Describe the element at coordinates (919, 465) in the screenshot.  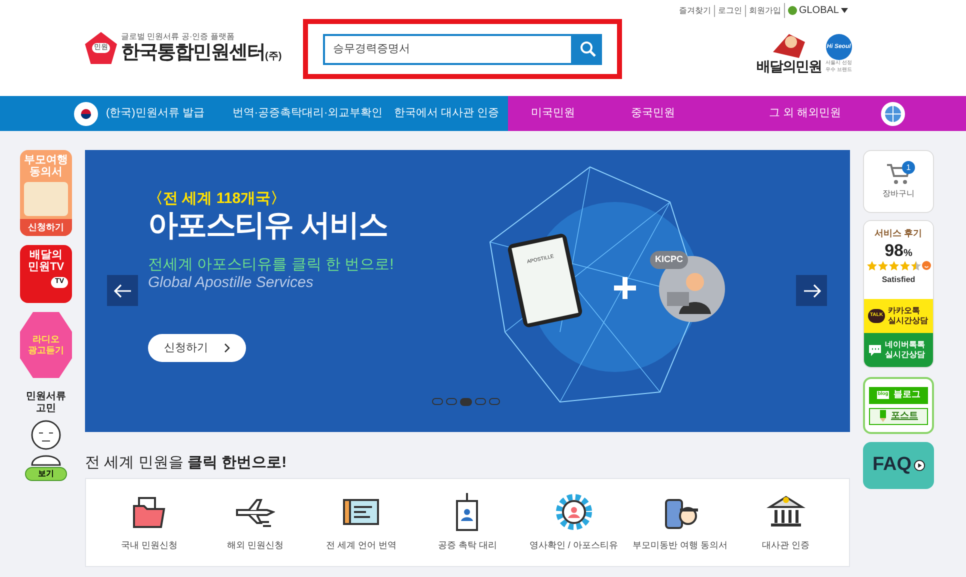
I see `play-icon` at that location.